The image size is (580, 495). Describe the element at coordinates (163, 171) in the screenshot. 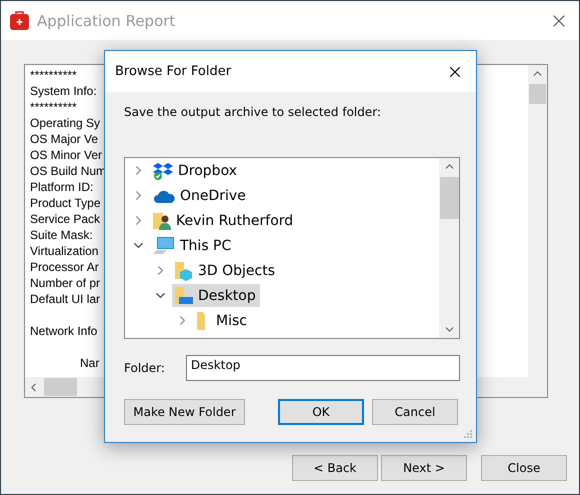

I see `dropbox-icon` at that location.